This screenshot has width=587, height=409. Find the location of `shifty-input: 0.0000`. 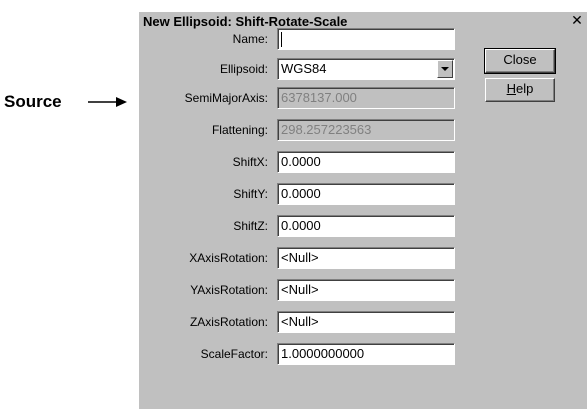

shifty-input: 0.0000 is located at coordinates (366, 194).